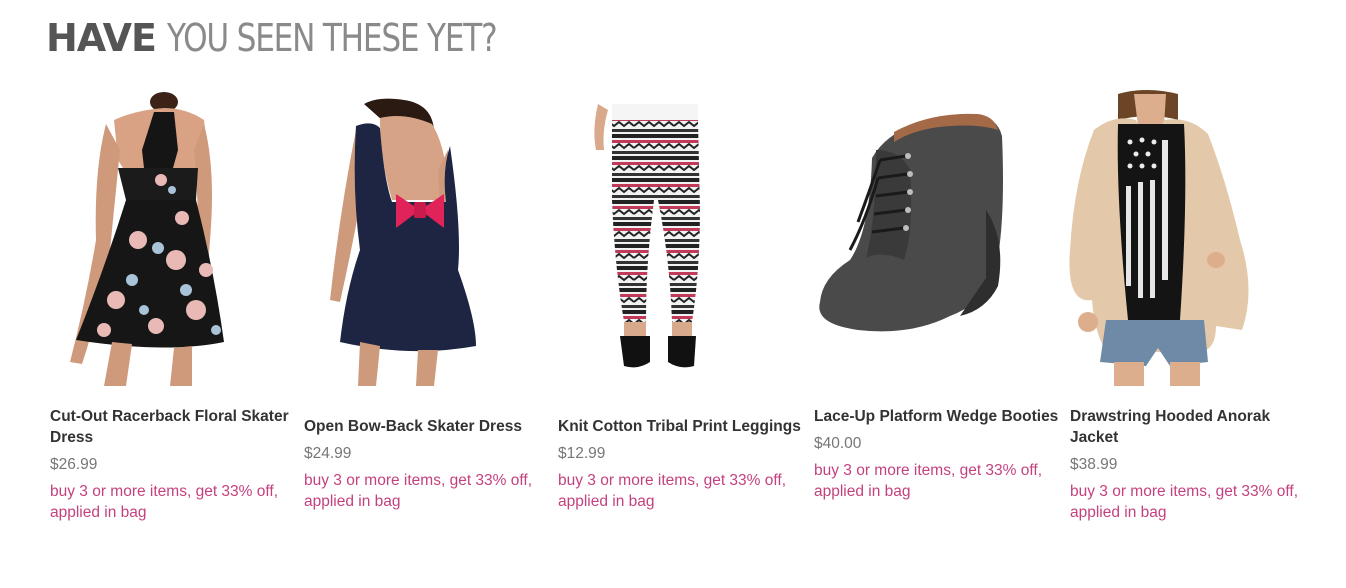 This screenshot has height=588, width=1346. What do you see at coordinates (1094, 464) in the screenshot?
I see `product-price: $38.99` at bounding box center [1094, 464].